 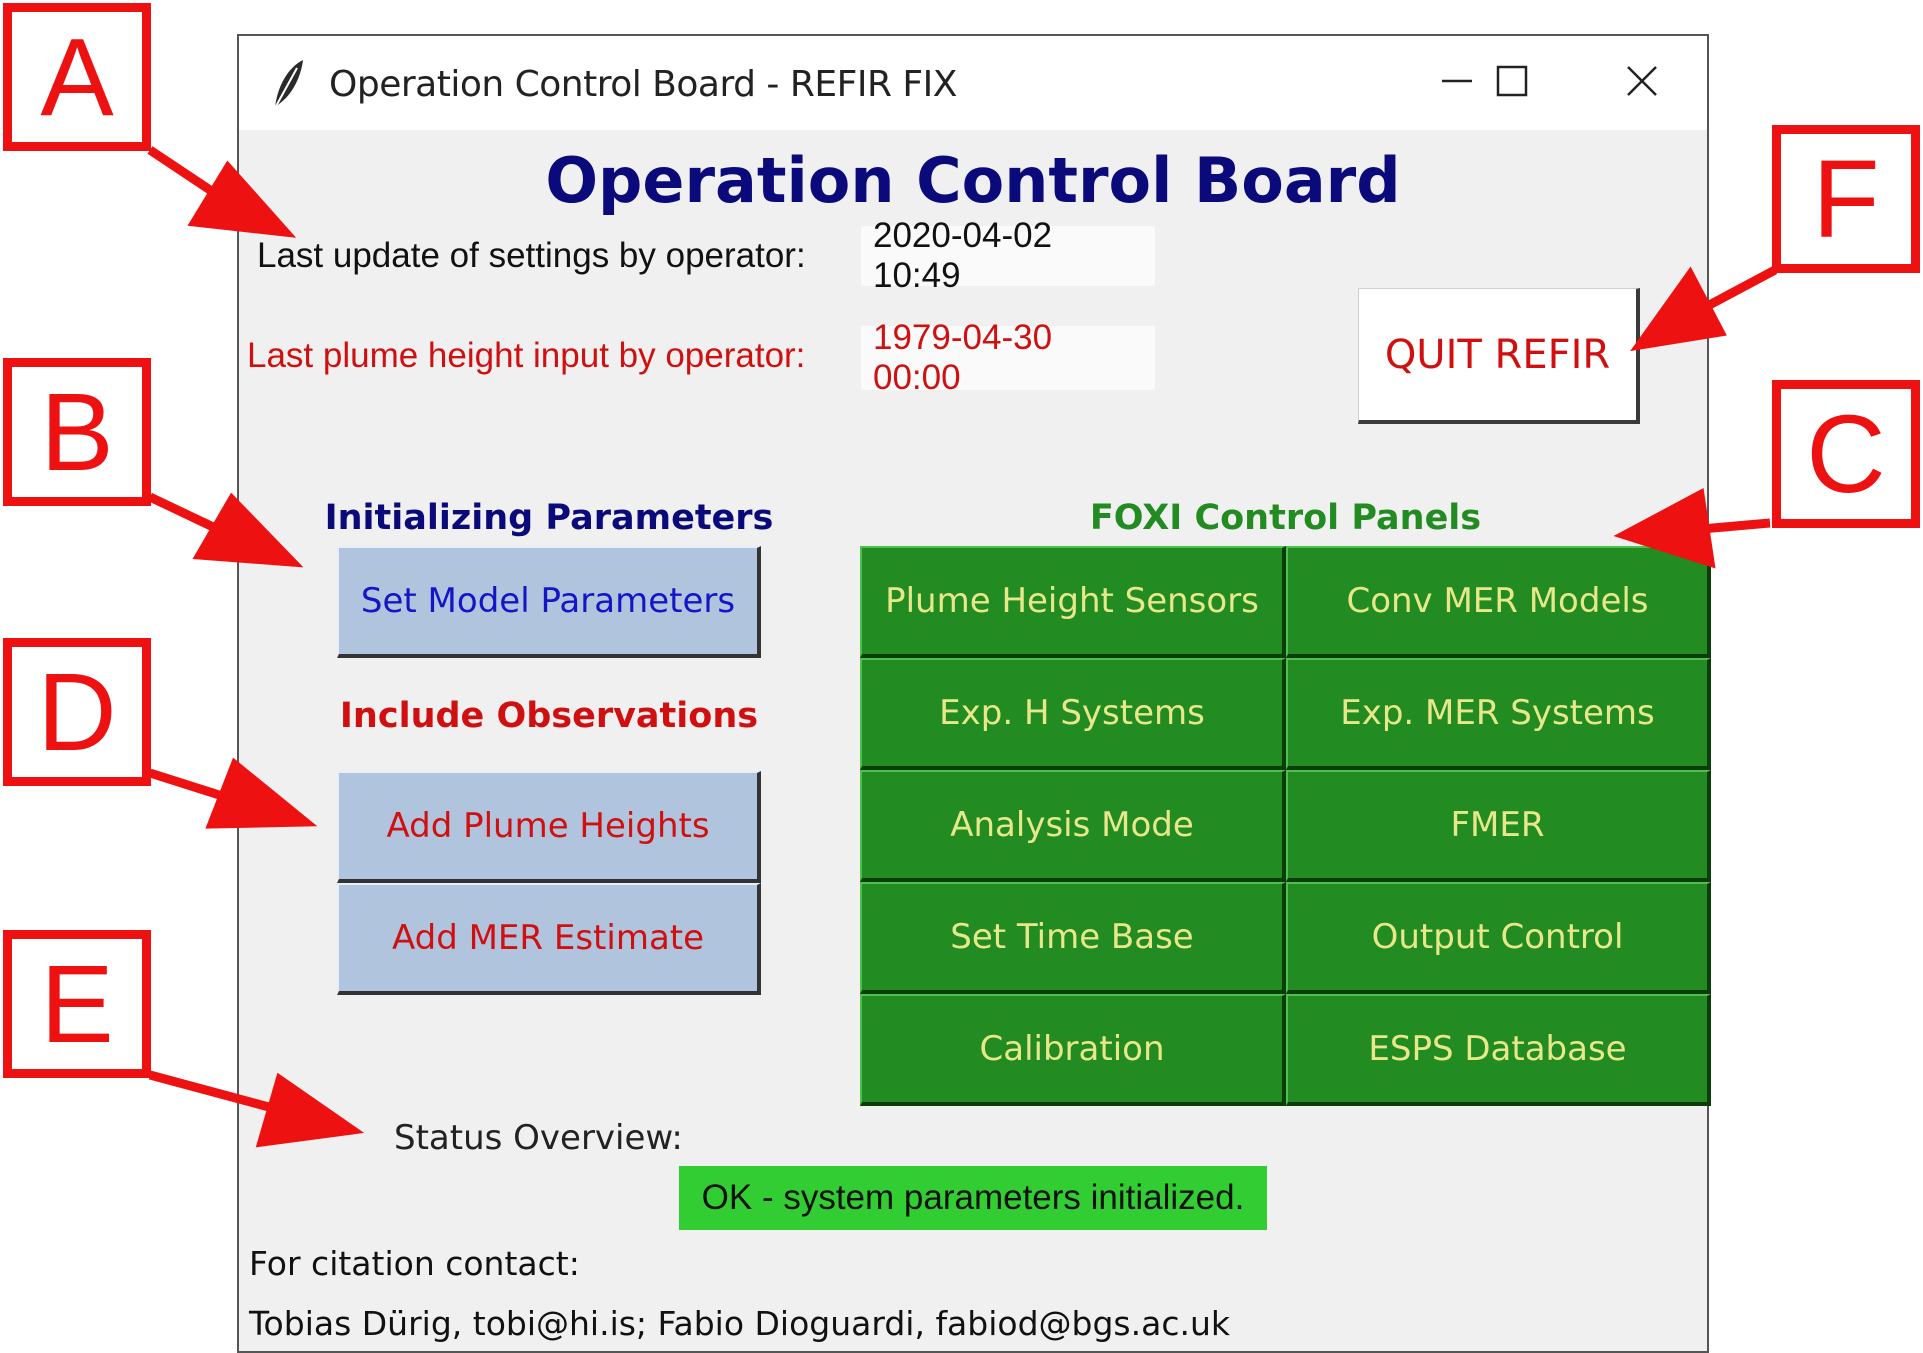 What do you see at coordinates (1678, 309) in the screenshot?
I see `arrow-f-head` at bounding box center [1678, 309].